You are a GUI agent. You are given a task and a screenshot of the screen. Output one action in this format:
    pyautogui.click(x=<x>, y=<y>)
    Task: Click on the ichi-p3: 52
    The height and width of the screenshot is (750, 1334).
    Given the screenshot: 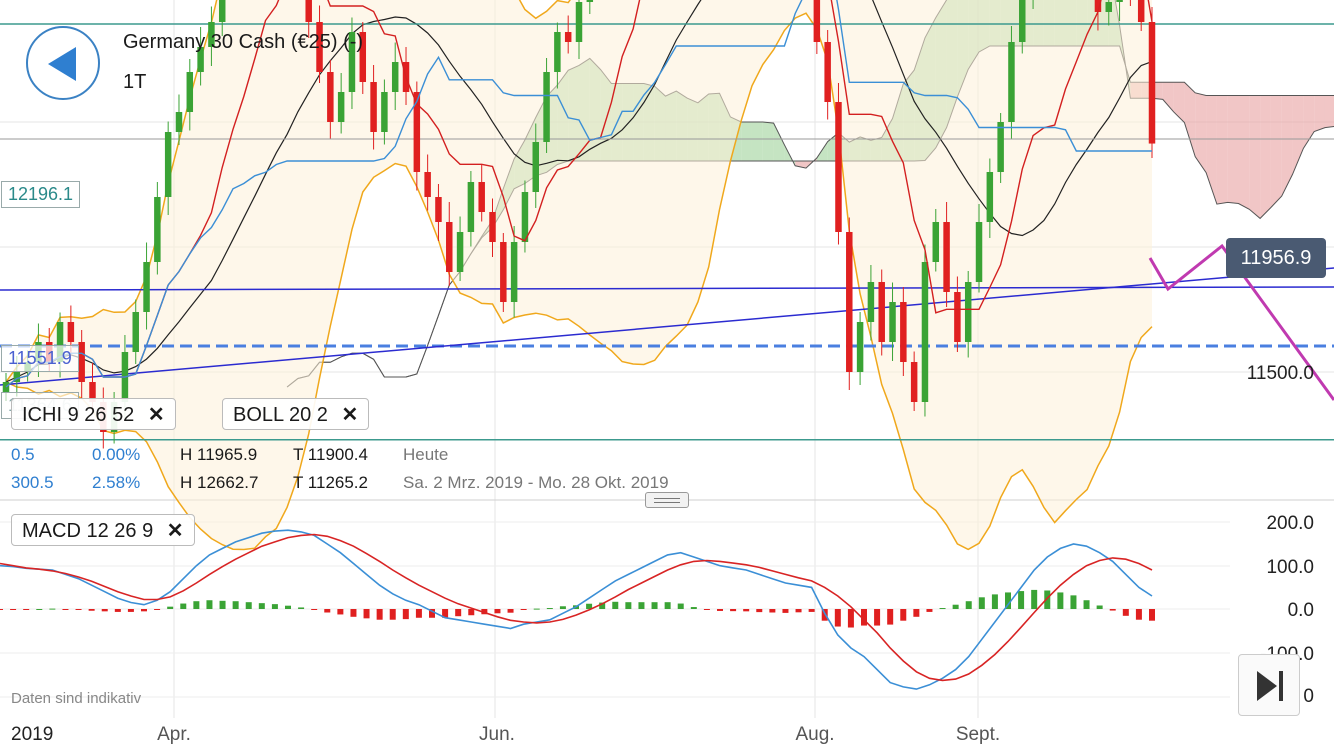 What is the action you would take?
    pyautogui.click(x=123, y=415)
    